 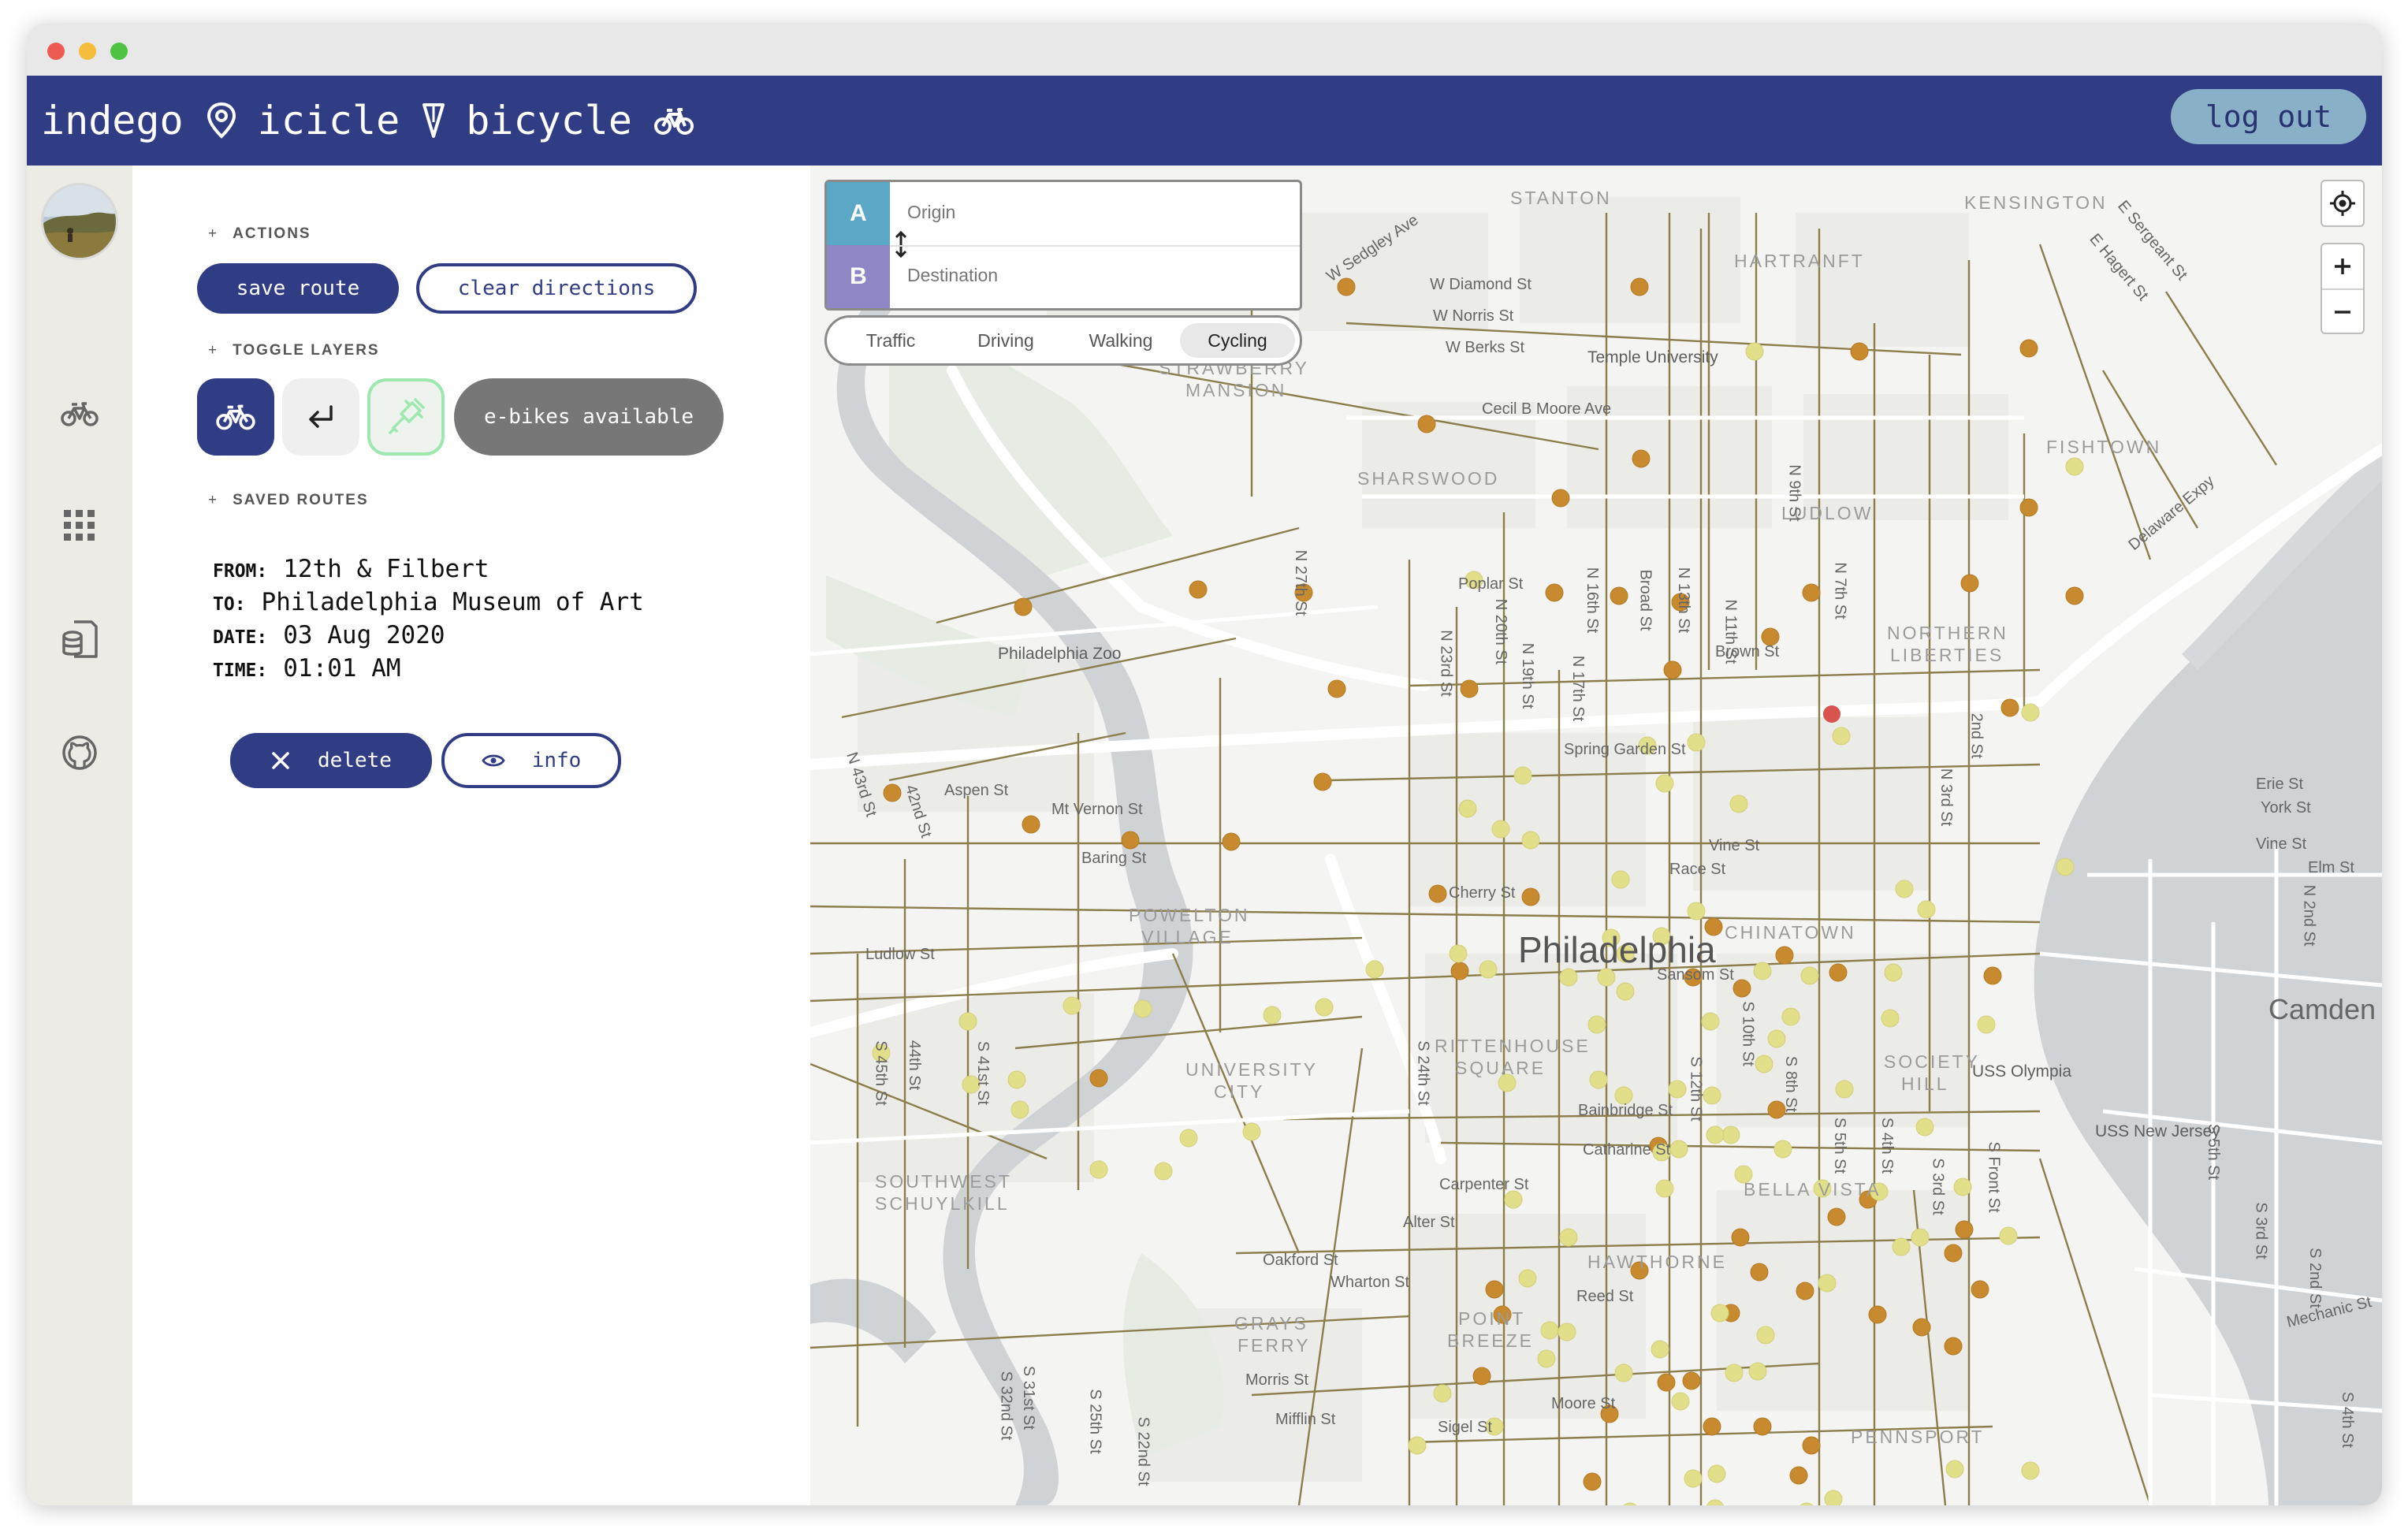 What do you see at coordinates (1237, 340) in the screenshot?
I see `mode-cycling: Cycling` at bounding box center [1237, 340].